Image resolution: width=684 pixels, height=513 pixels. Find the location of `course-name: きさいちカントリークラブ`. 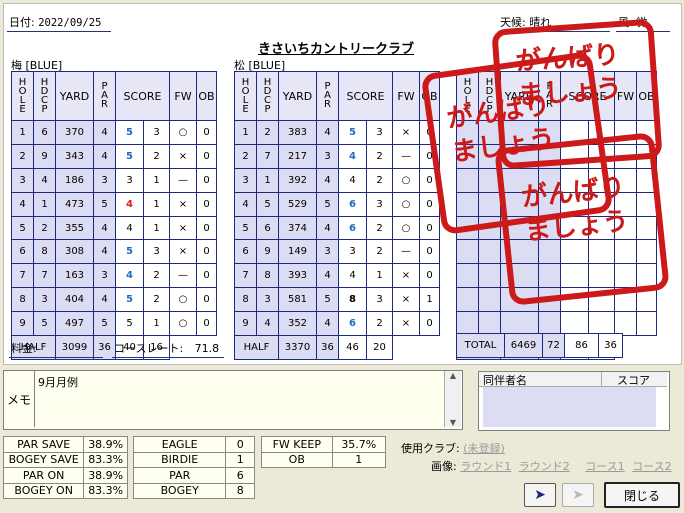

course-name: きさいちカントリークラブ is located at coordinates (336, 49).